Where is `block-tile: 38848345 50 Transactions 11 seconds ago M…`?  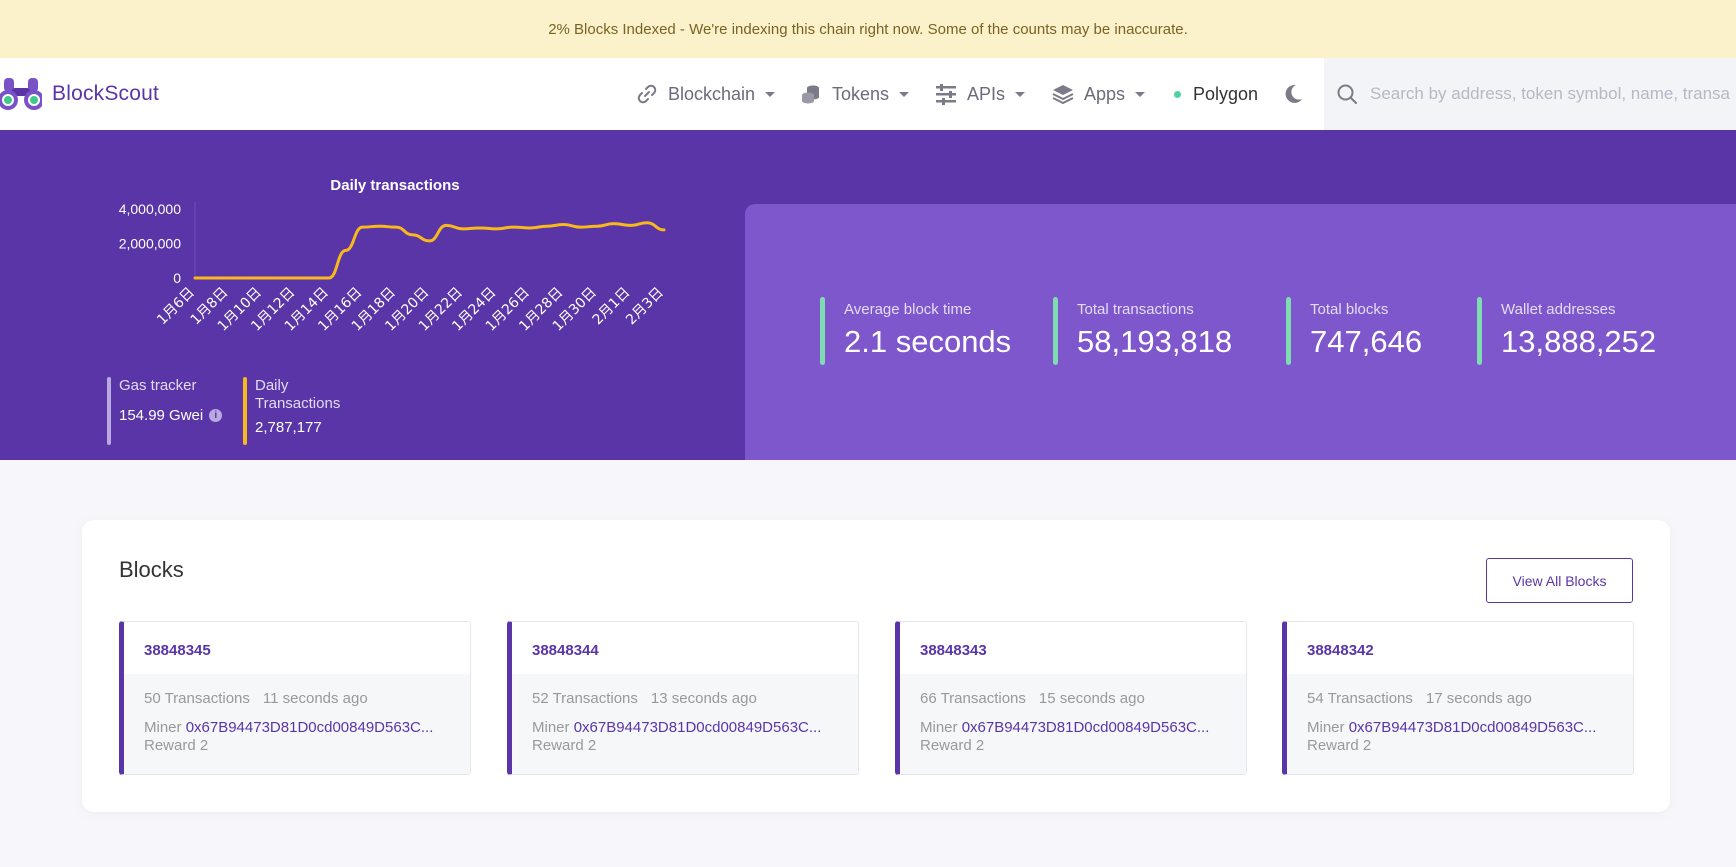 block-tile: 38848345 50 Transactions 11 seconds ago M… is located at coordinates (295, 698).